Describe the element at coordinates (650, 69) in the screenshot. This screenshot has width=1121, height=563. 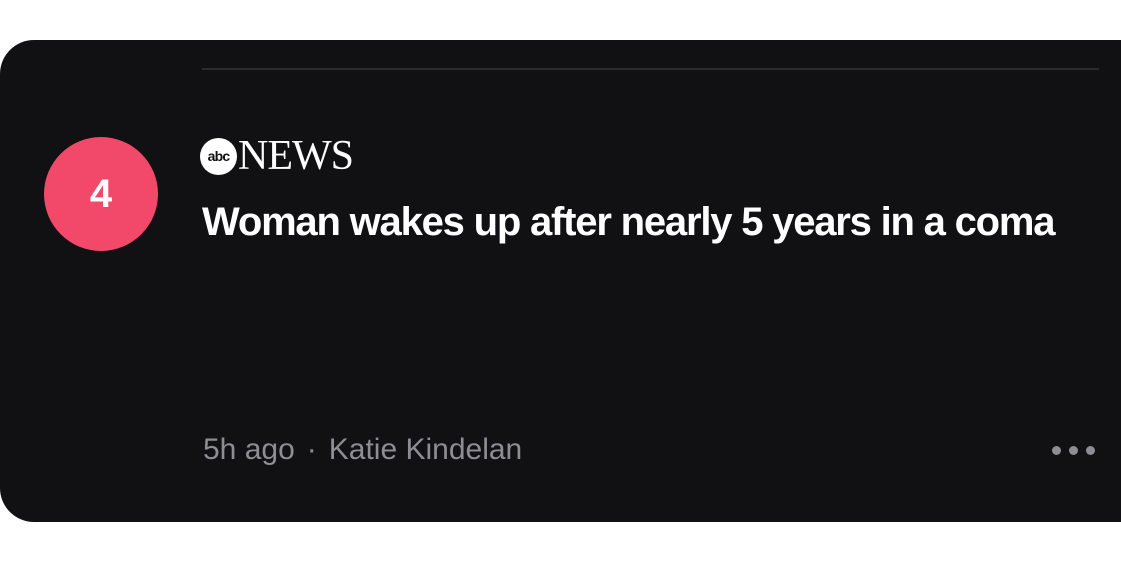
I see `divider` at that location.